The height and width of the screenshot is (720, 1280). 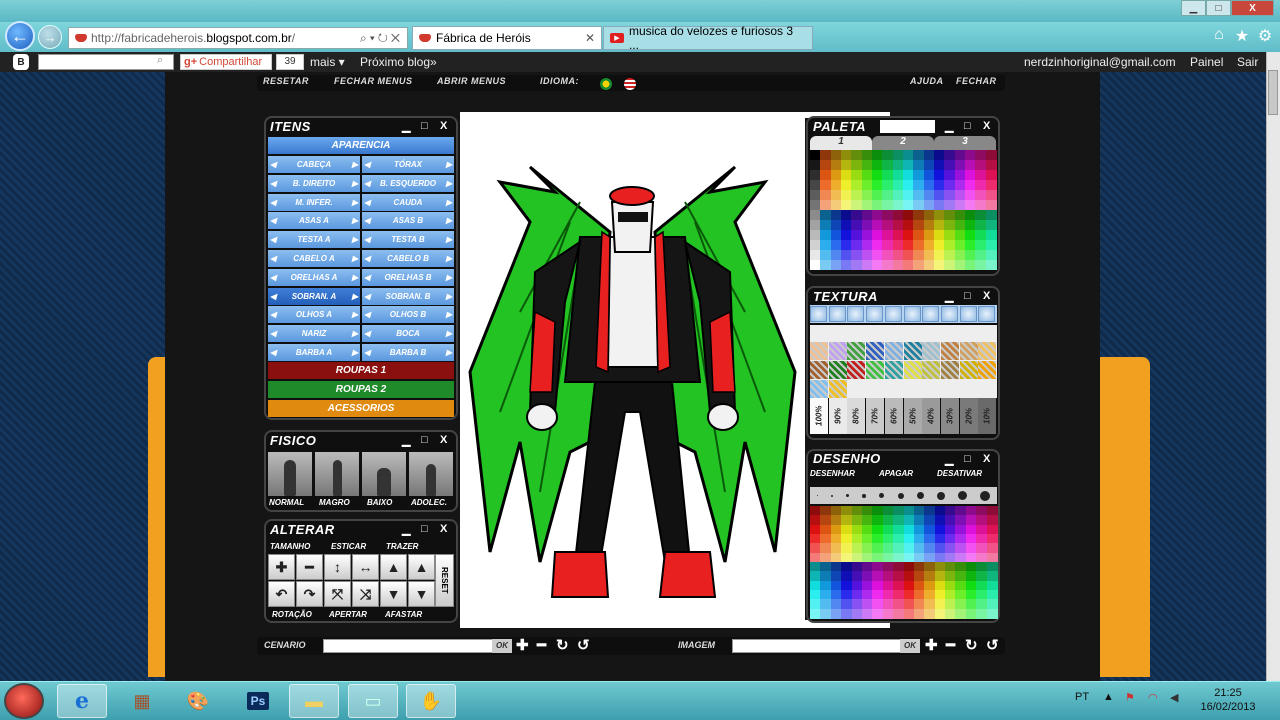 I want to click on transform-button: ↕, so click(x=337, y=567).